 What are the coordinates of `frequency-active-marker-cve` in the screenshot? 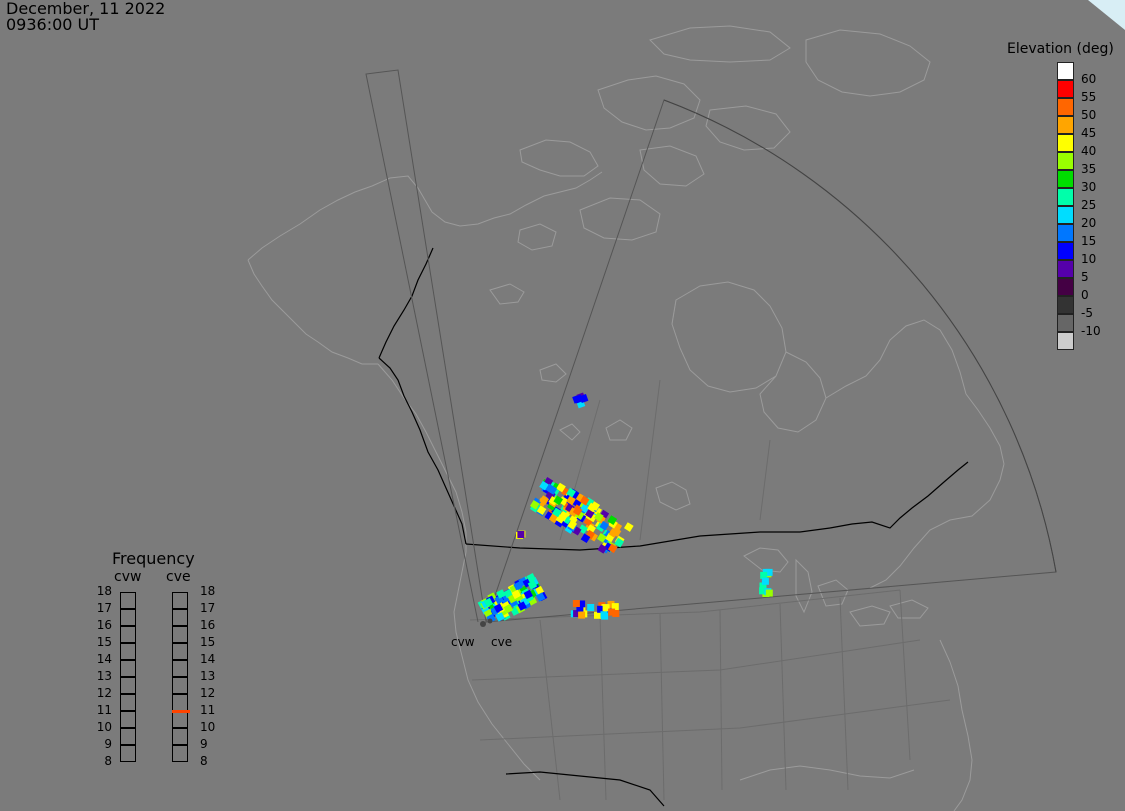 It's located at (181, 711).